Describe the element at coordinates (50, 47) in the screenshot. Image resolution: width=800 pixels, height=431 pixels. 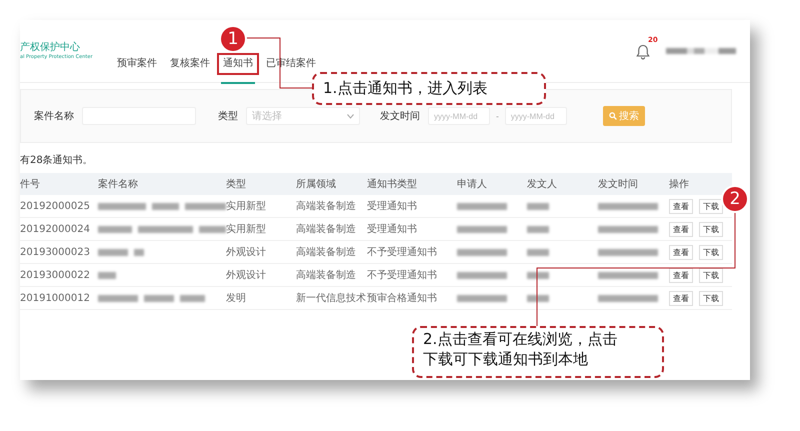
I see `logo-title: 产权保护中心` at that location.